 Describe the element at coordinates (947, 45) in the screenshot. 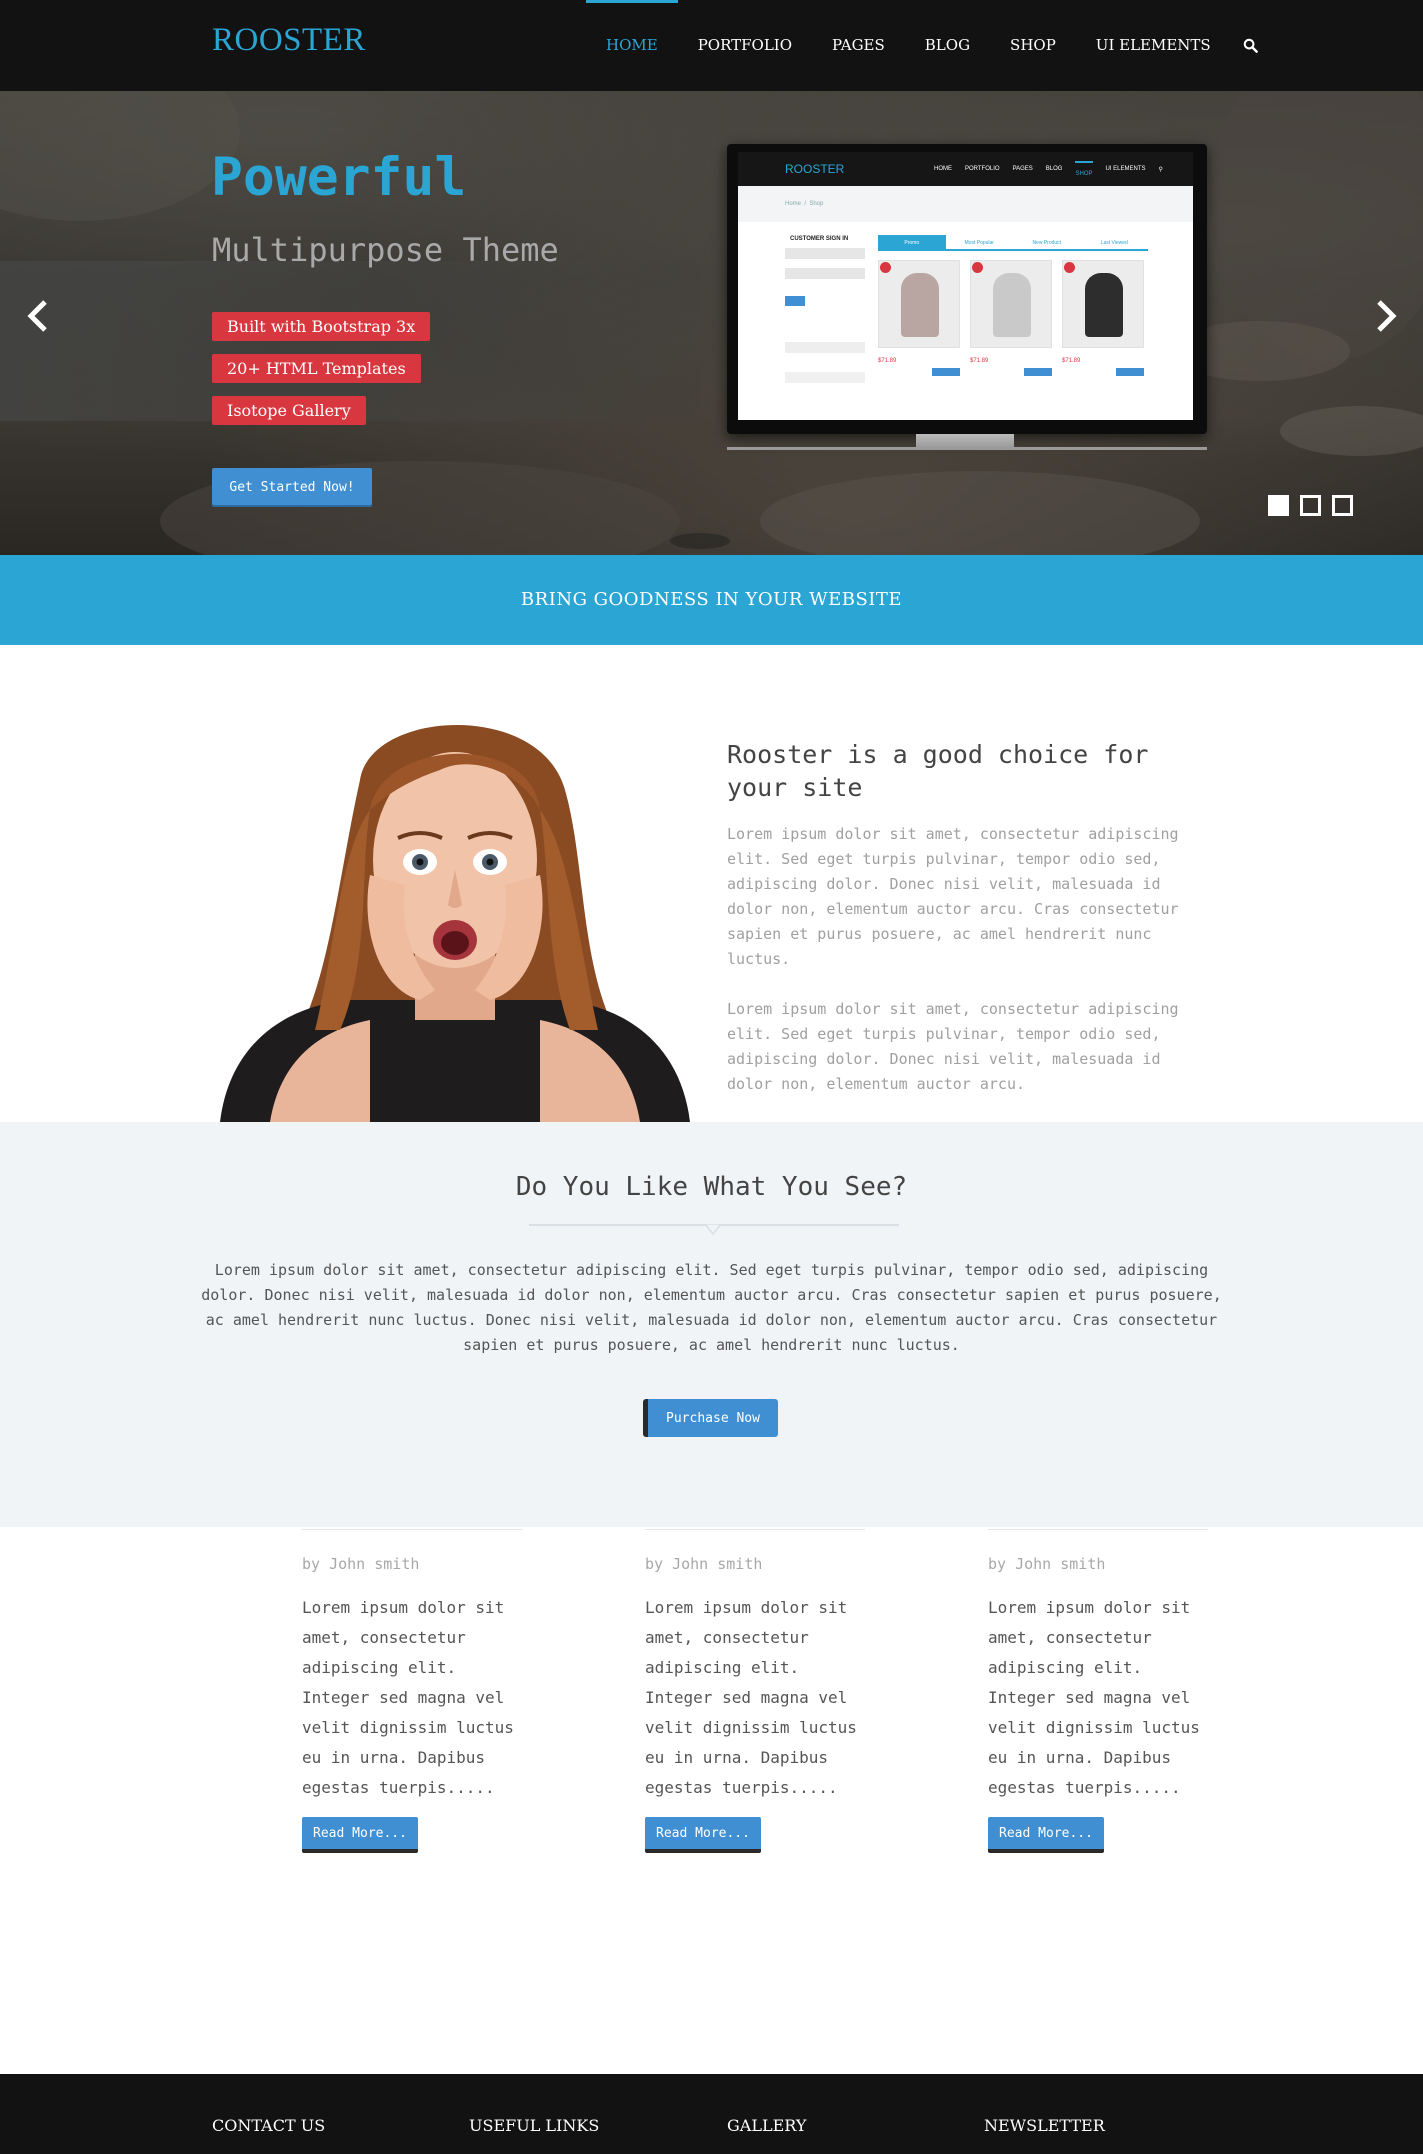

I see `nav-item-blog: BLOG` at that location.